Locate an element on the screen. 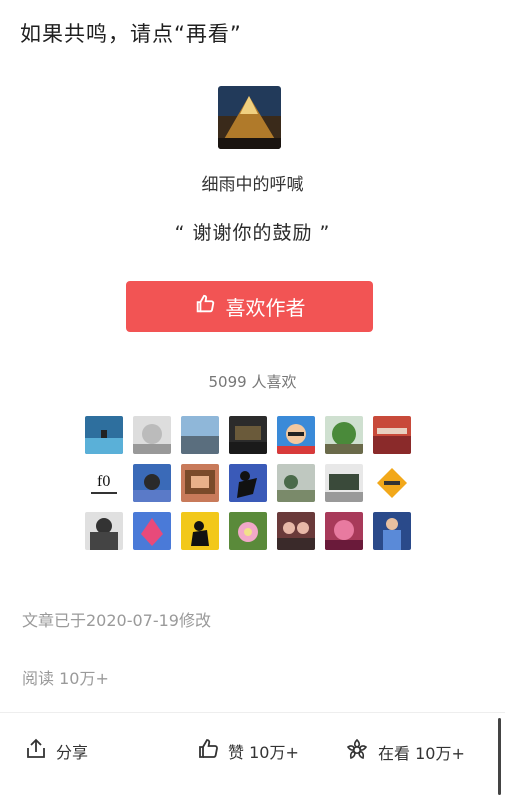  article-modified-date: 文章已于2020-07-19修改 is located at coordinates (116, 620).